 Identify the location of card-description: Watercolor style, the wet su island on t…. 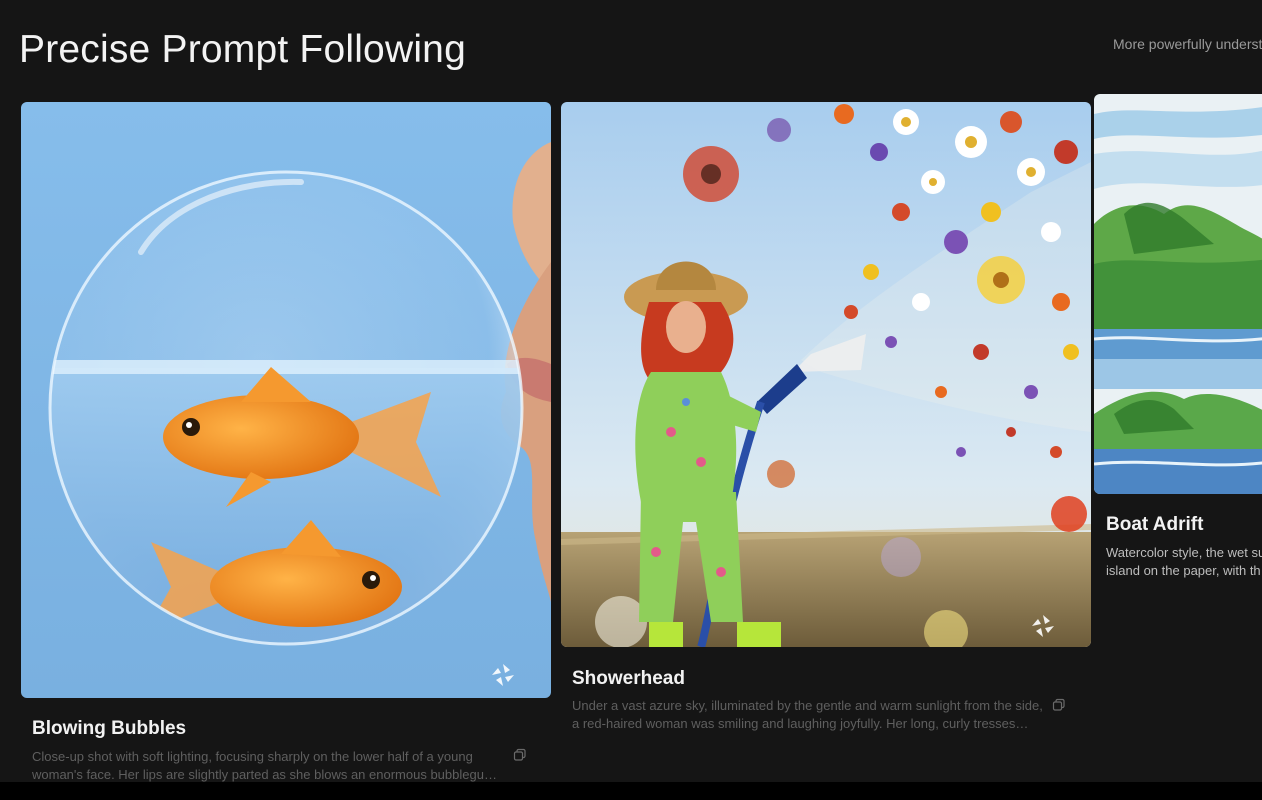
(1184, 562).